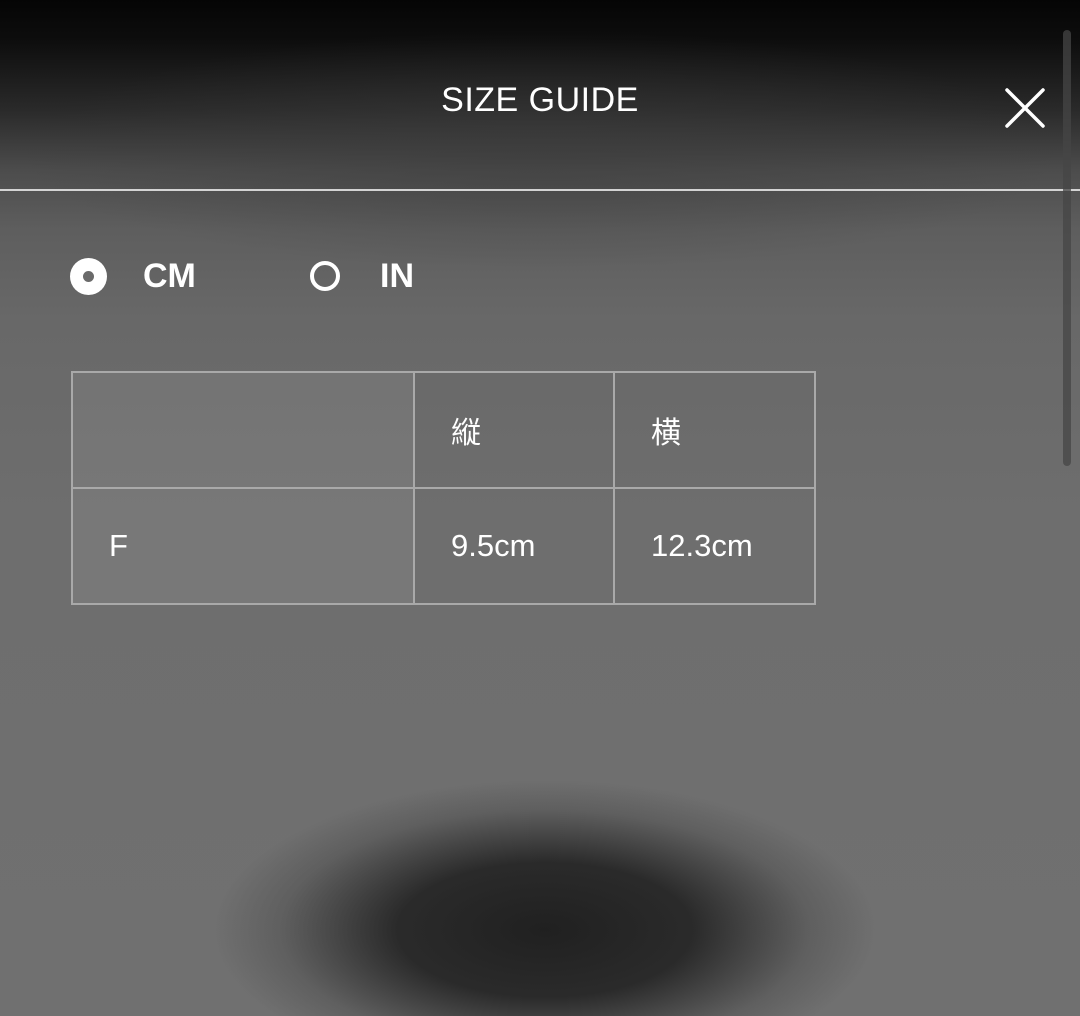  I want to click on header-divider, so click(540, 190).